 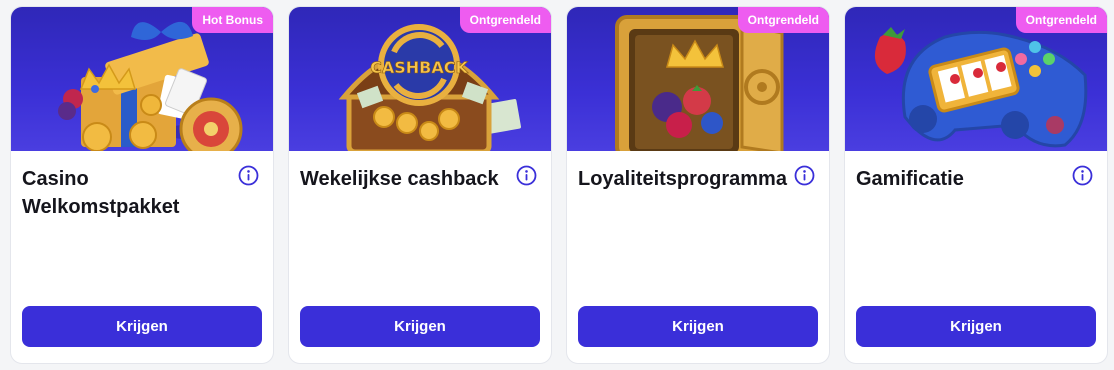 What do you see at coordinates (976, 257) in the screenshot?
I see `card-body: Gamificatie Krijgen` at bounding box center [976, 257].